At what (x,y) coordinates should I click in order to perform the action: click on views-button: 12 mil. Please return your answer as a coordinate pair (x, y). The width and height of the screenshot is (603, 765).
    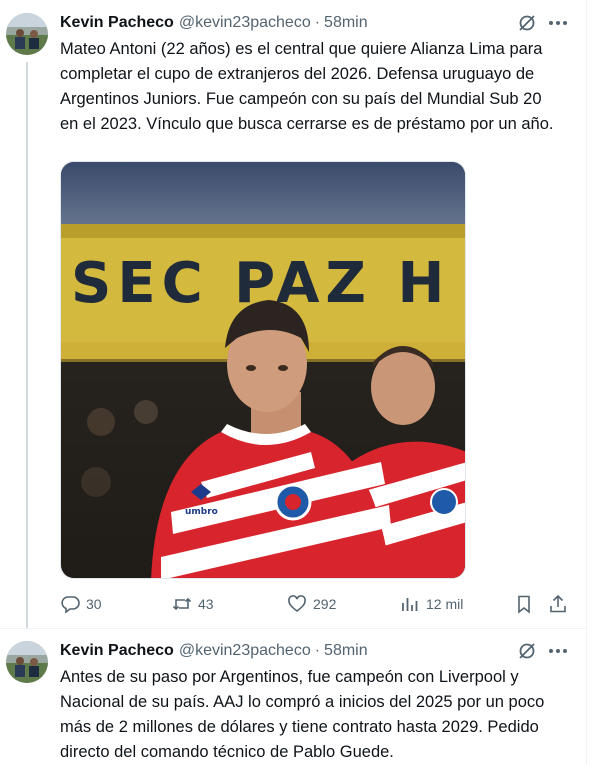
    Looking at the image, I should click on (431, 604).